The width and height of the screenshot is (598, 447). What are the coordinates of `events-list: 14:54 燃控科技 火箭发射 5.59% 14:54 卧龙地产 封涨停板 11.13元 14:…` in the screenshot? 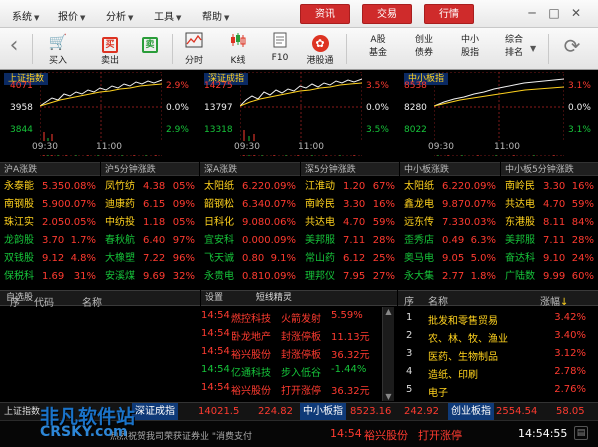 It's located at (291, 354).